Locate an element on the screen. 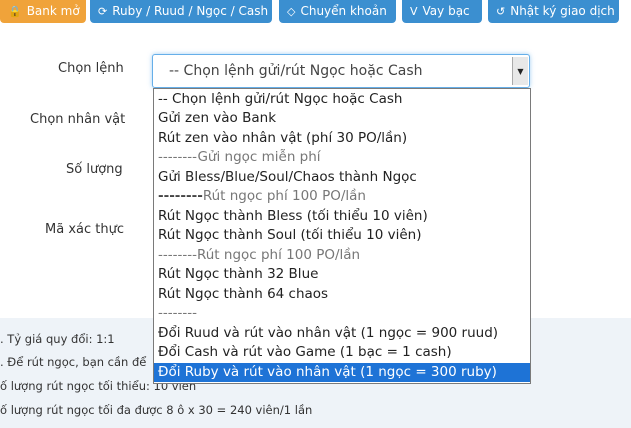 The width and height of the screenshot is (631, 428). dropdown-option: Rút Ngọc thành 32 Blue is located at coordinates (342, 274).